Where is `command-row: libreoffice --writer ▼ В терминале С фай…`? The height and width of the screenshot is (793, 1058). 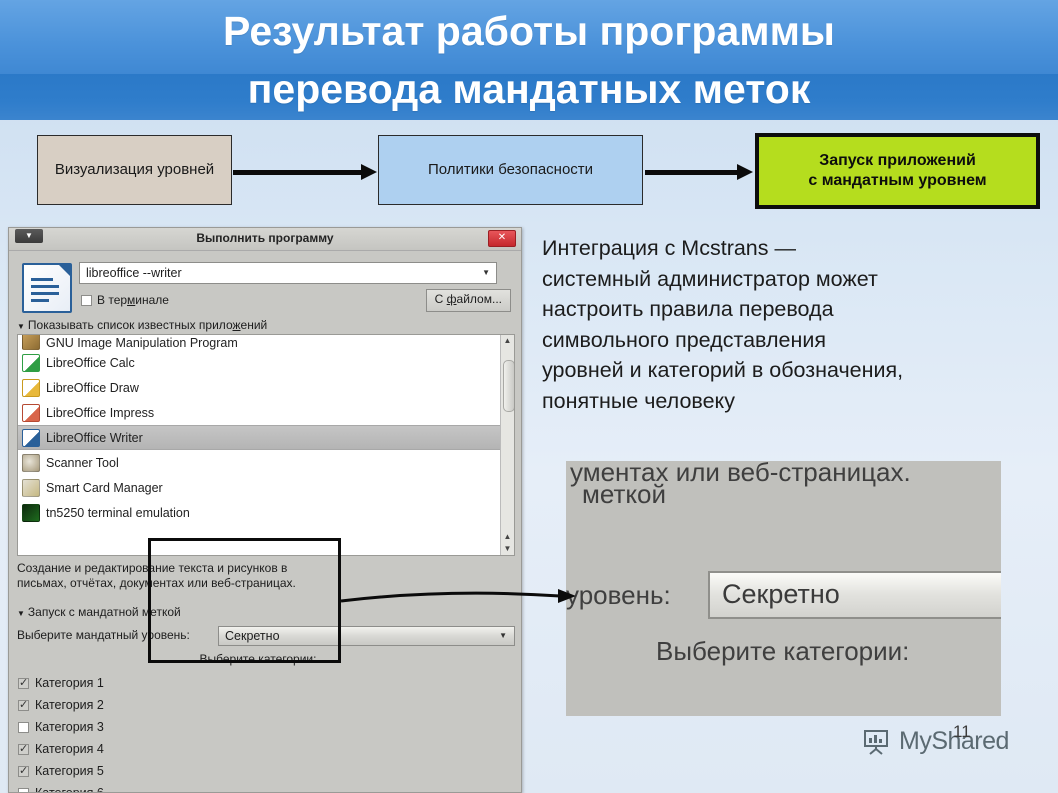 command-row: libreoffice --writer ▼ В терминале С фай… is located at coordinates (265, 284).